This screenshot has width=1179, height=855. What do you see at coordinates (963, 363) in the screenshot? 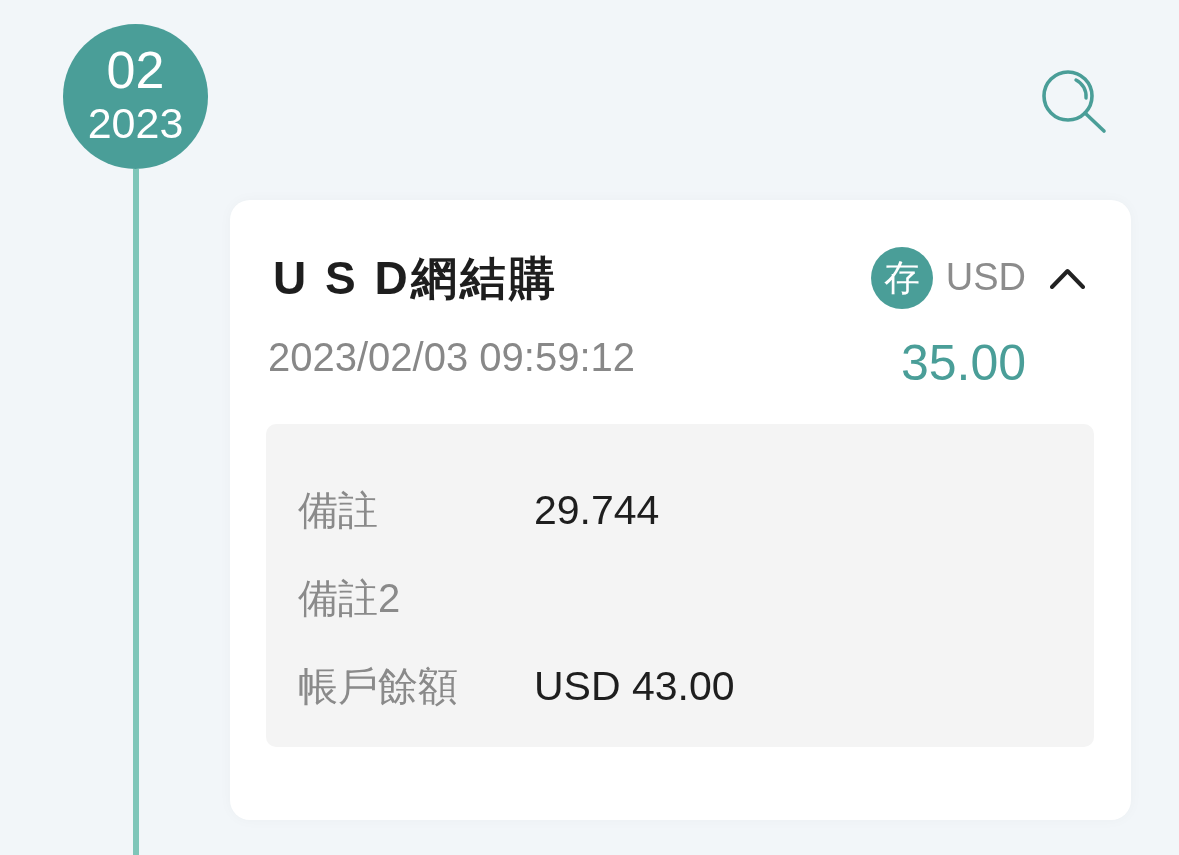
I see `transaction-amount: 35.00` at bounding box center [963, 363].